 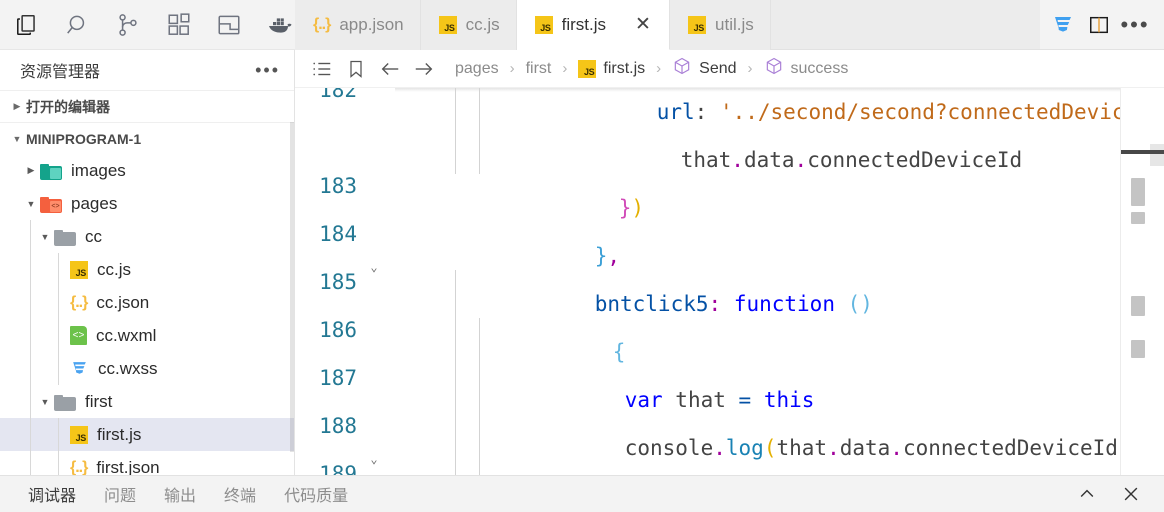 I want to click on layout-icon, so click(x=229, y=25).